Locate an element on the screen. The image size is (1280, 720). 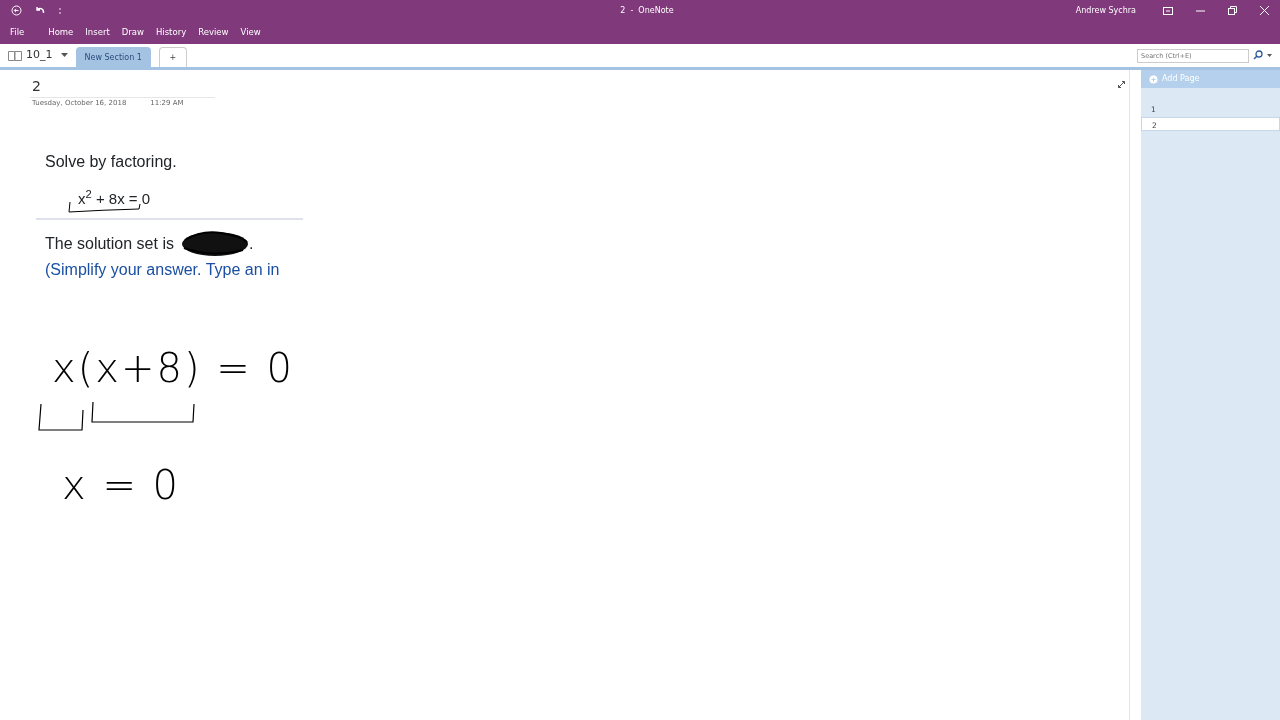
display-options-icon is located at coordinates (1168, 10).